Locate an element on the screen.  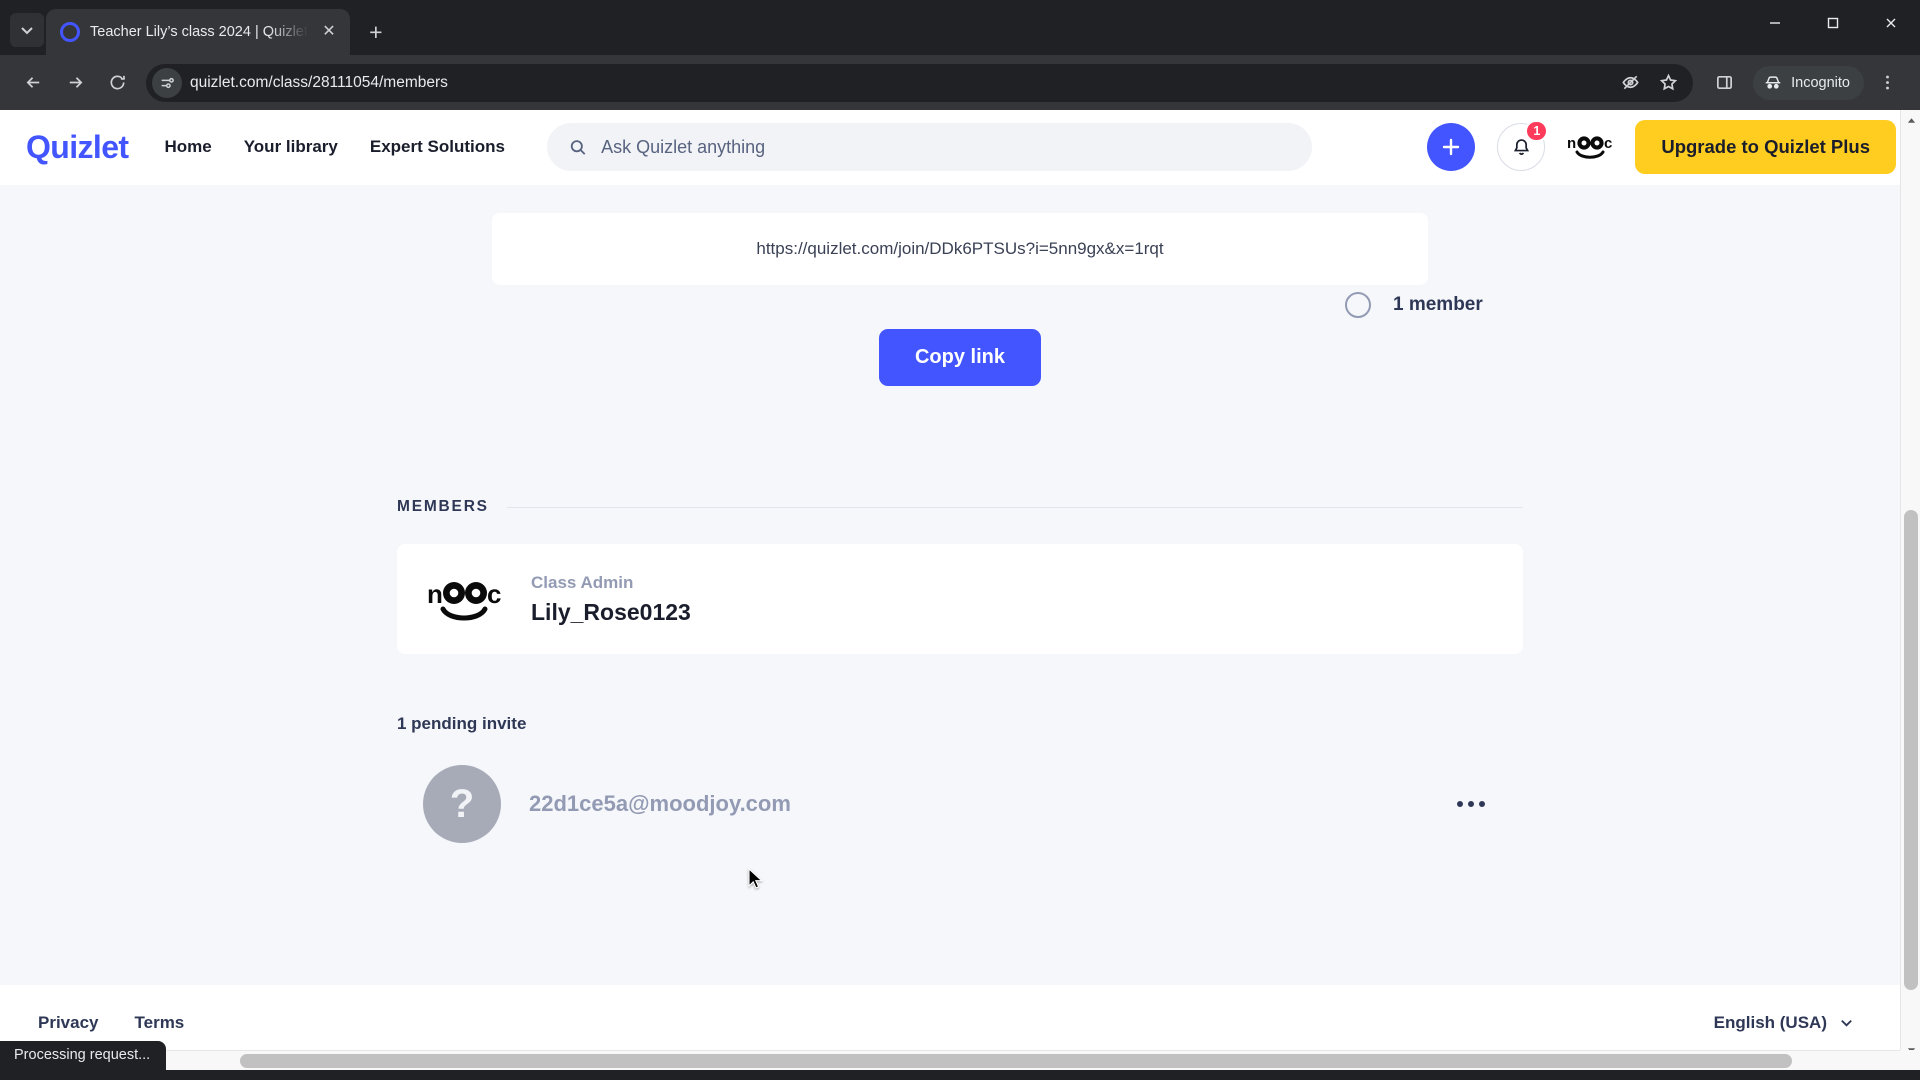
question-mark-avatar: ? is located at coordinates (462, 804).